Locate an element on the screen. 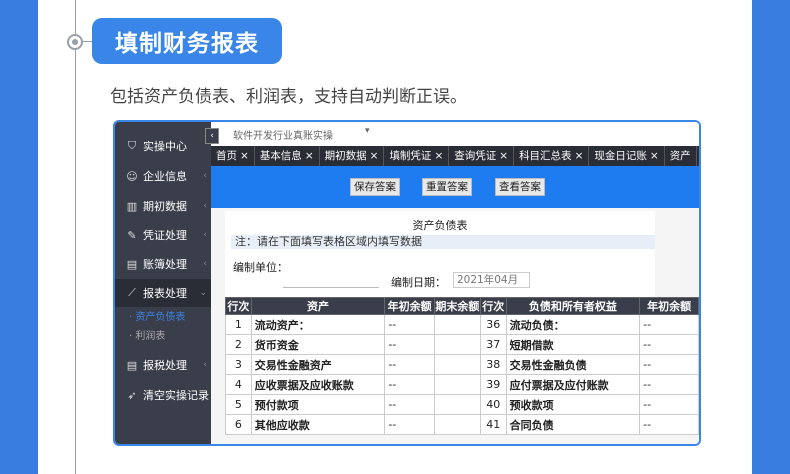 The image size is (790, 474). header-closing-balance: 期末余额 is located at coordinates (457, 306).